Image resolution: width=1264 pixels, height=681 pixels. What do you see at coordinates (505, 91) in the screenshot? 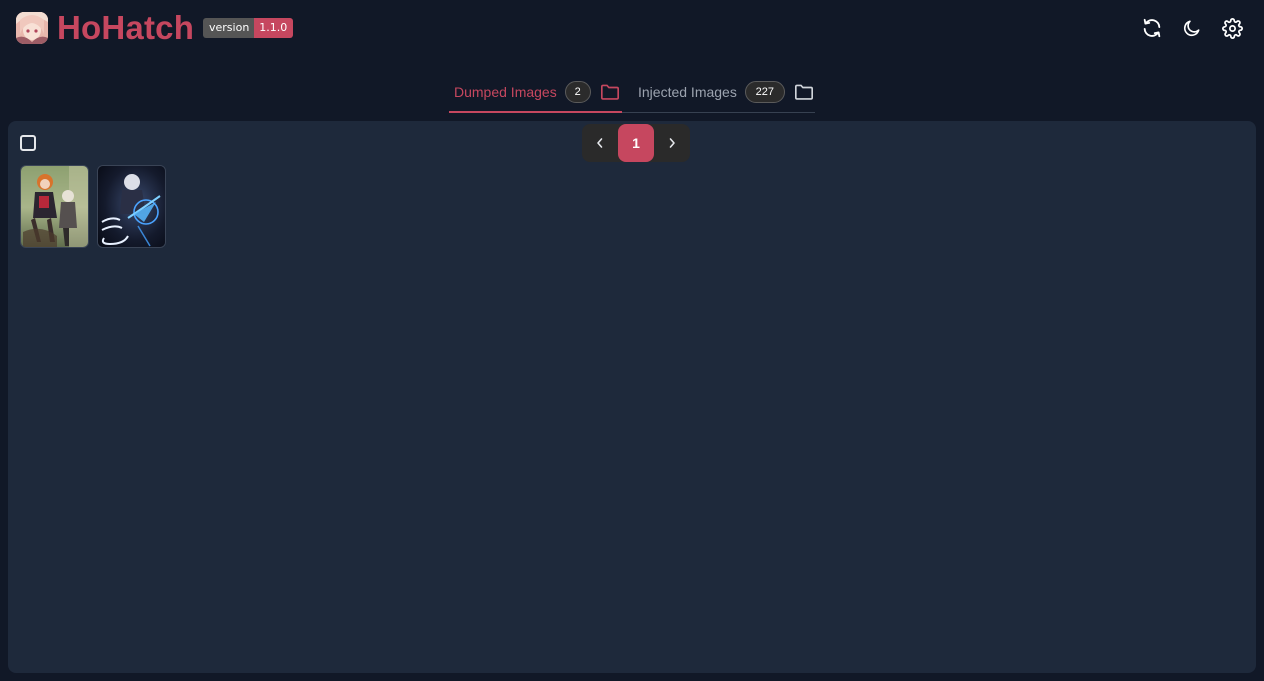
I see `tab-dumped-label: Dumped Images` at bounding box center [505, 91].